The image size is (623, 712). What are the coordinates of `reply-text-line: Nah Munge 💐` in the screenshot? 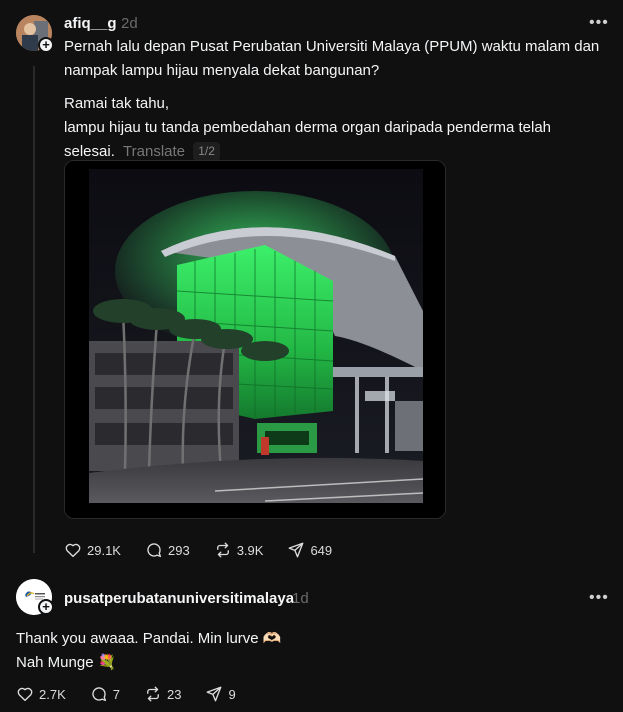 It's located at (66, 662).